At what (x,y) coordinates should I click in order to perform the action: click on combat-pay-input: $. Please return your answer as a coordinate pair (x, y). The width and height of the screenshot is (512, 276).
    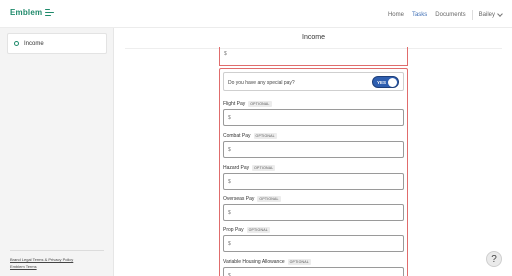
    Looking at the image, I should click on (313, 149).